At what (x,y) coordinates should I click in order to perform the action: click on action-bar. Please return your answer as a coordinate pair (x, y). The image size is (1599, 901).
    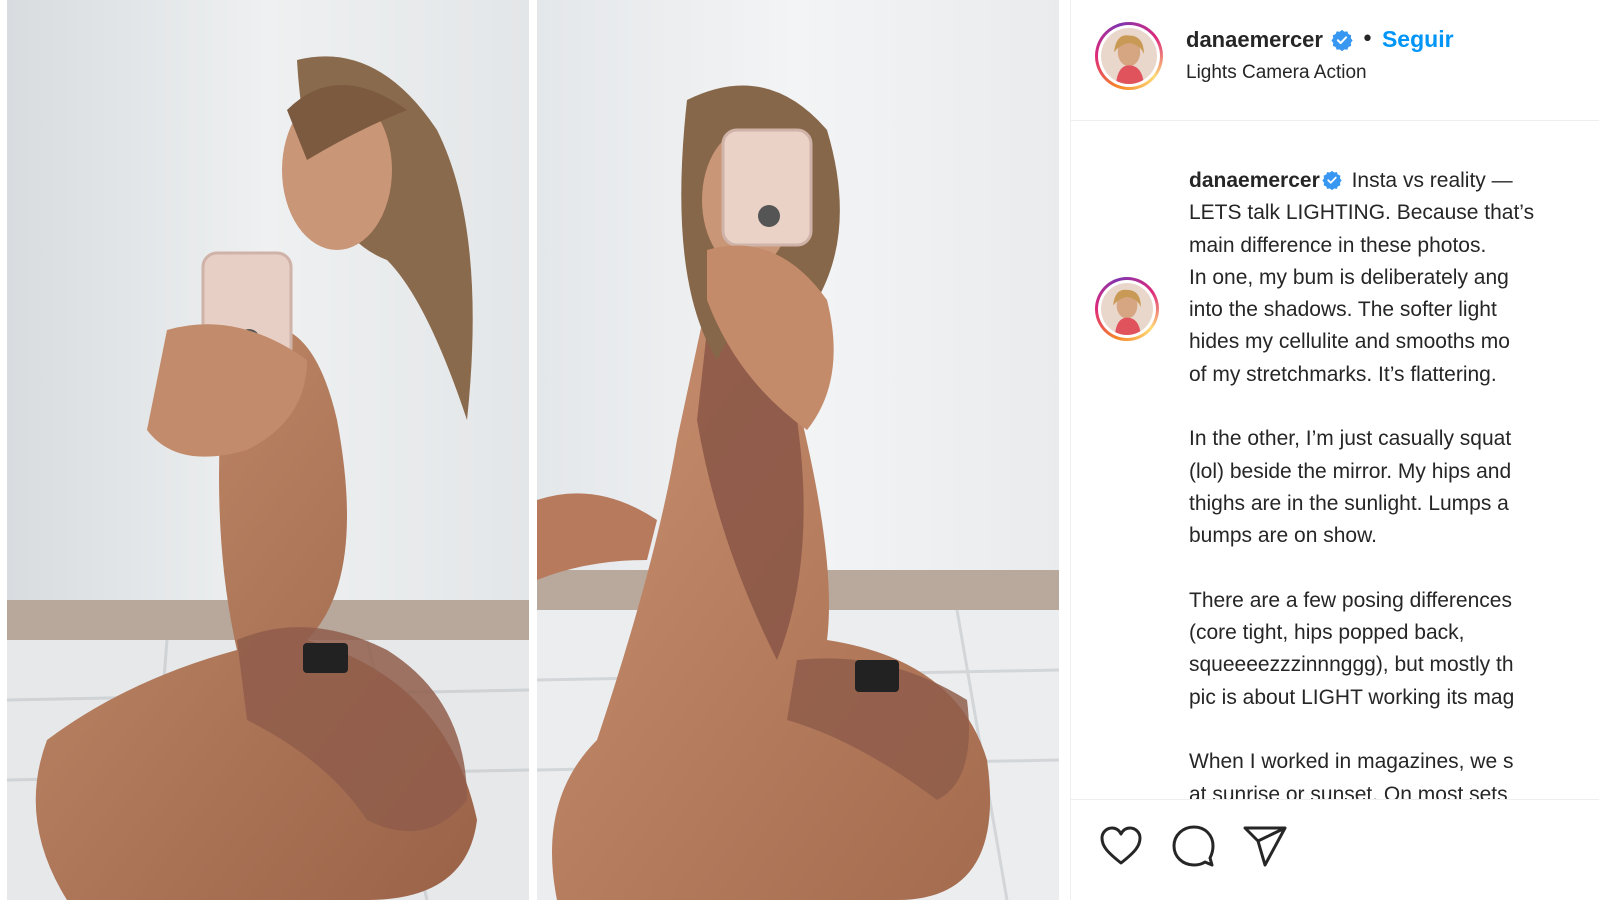
    Looking at the image, I should click on (1335, 850).